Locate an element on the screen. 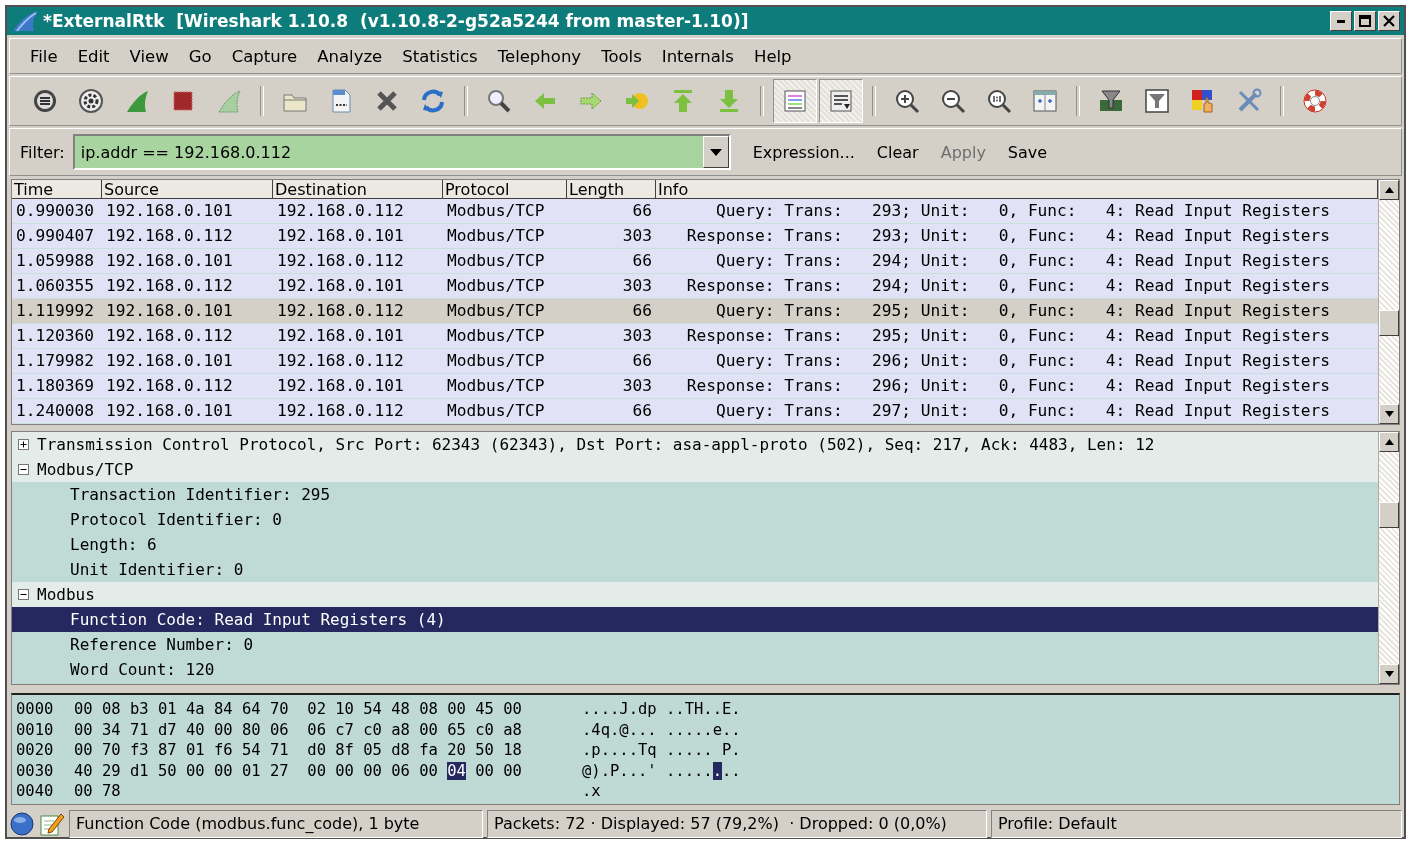 This screenshot has width=1415, height=848. menu-item: Edit is located at coordinates (93, 56).